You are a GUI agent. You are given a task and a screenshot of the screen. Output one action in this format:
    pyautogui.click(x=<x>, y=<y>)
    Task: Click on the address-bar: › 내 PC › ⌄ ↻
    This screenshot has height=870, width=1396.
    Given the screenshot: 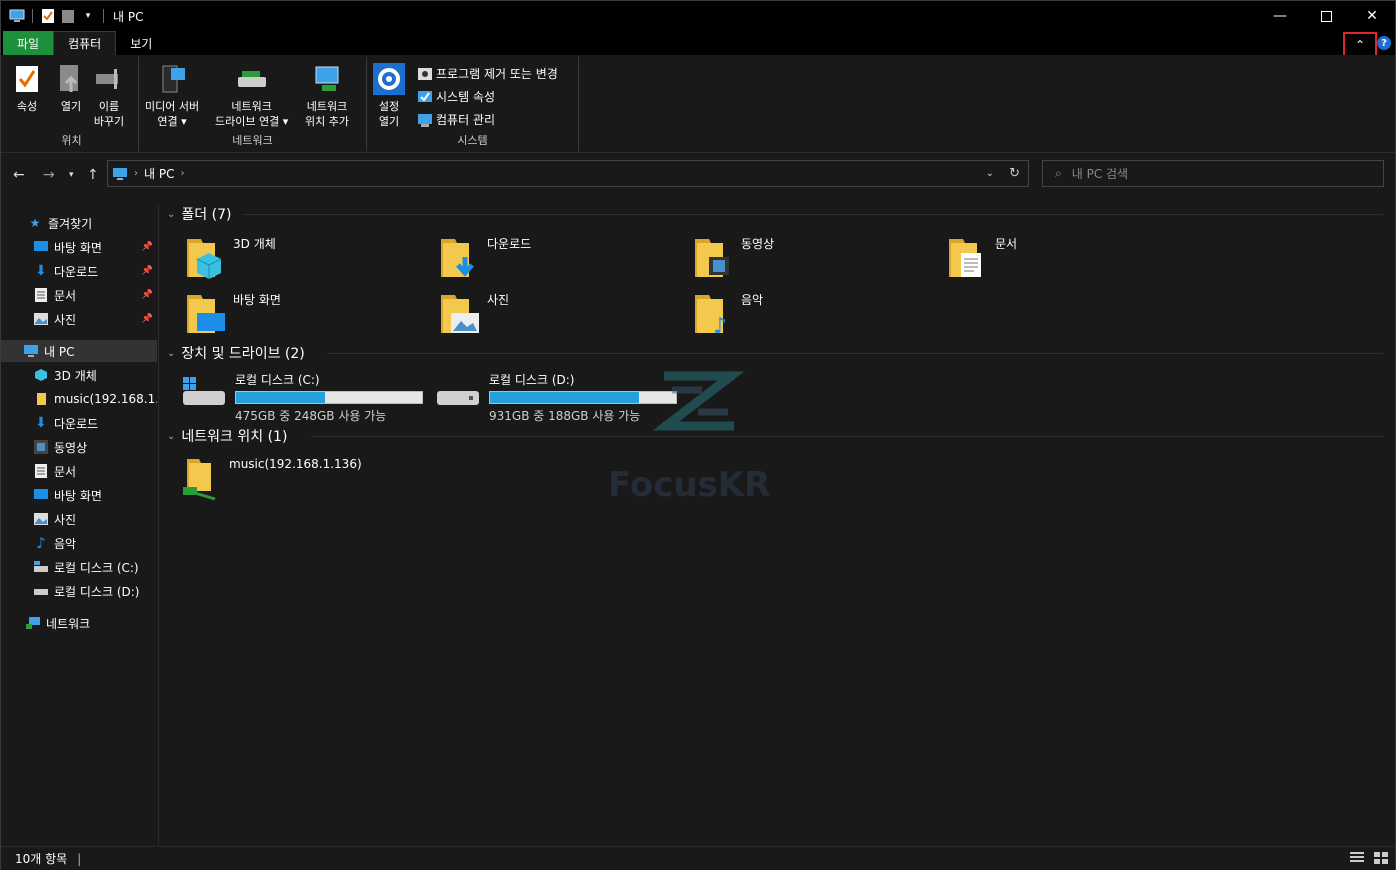 What is the action you would take?
    pyautogui.click(x=568, y=173)
    